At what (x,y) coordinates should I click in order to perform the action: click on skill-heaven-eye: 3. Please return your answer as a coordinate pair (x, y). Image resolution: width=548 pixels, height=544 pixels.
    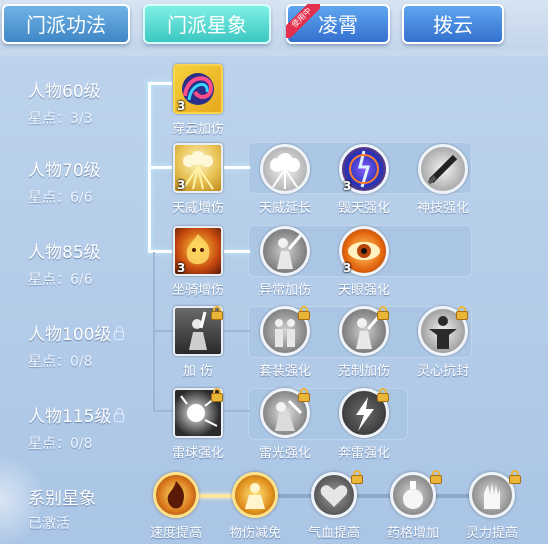
    Looking at the image, I should click on (364, 251).